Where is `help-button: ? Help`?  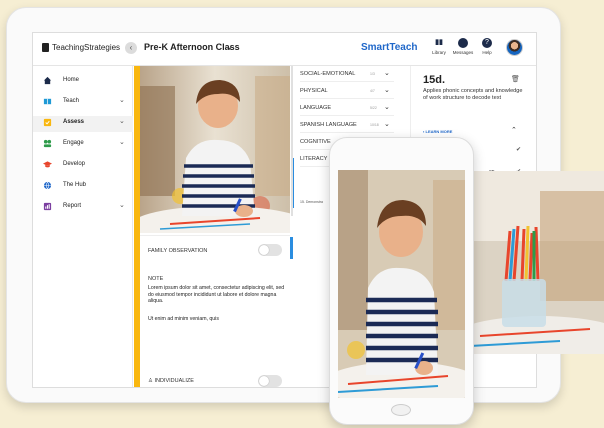 help-button: ? Help is located at coordinates (487, 46).